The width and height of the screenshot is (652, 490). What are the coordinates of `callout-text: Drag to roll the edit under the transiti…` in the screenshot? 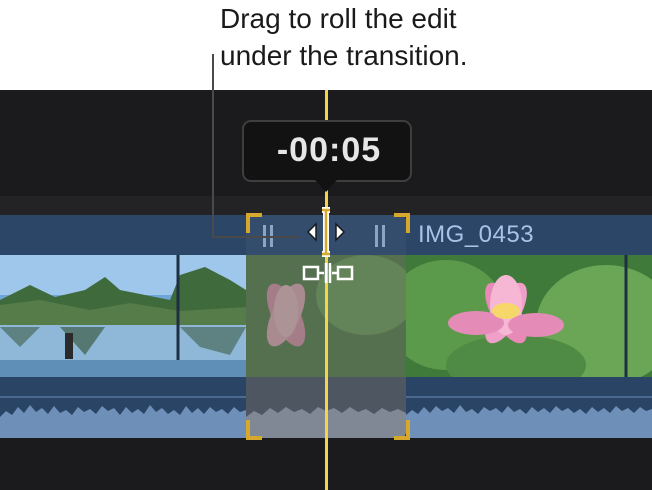 It's located at (370, 37).